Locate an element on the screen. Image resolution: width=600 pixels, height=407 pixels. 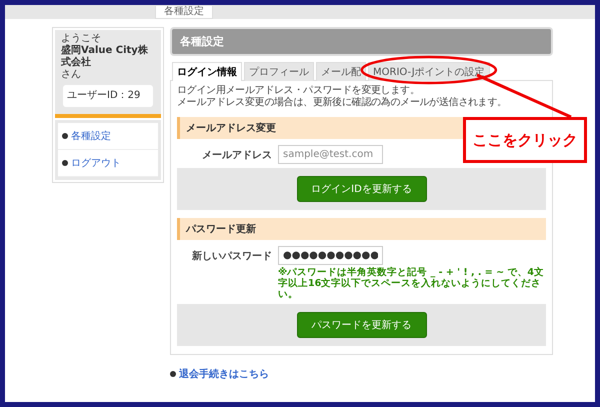
withdraw-link: 退会手続きはこちら is located at coordinates (361, 374).